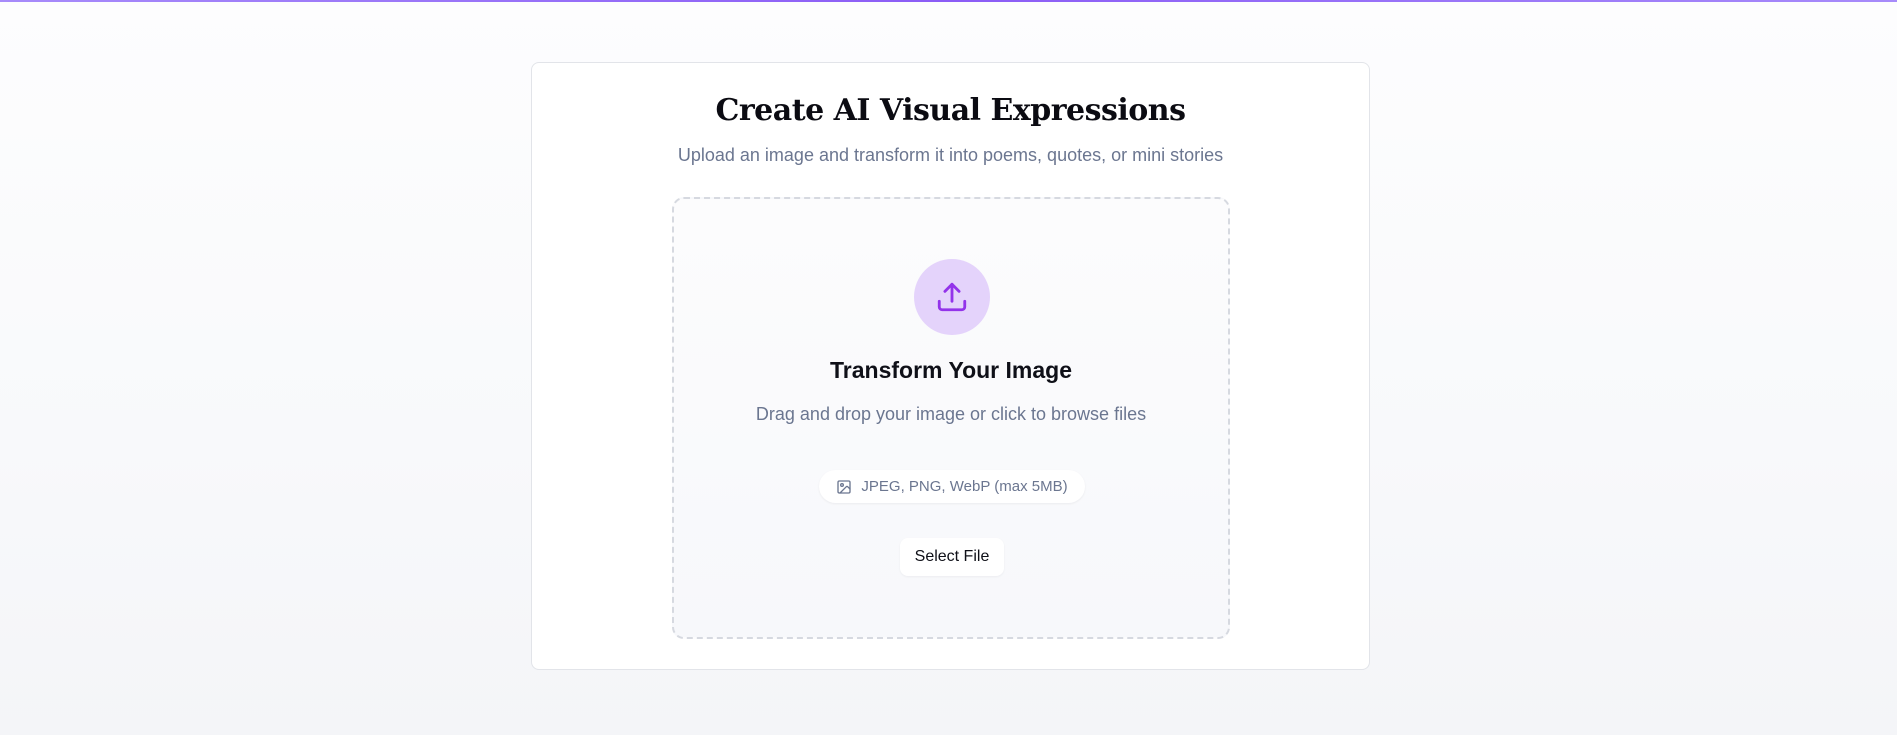 This screenshot has width=1897, height=735. What do you see at coordinates (952, 297) in the screenshot?
I see `upload-icon` at bounding box center [952, 297].